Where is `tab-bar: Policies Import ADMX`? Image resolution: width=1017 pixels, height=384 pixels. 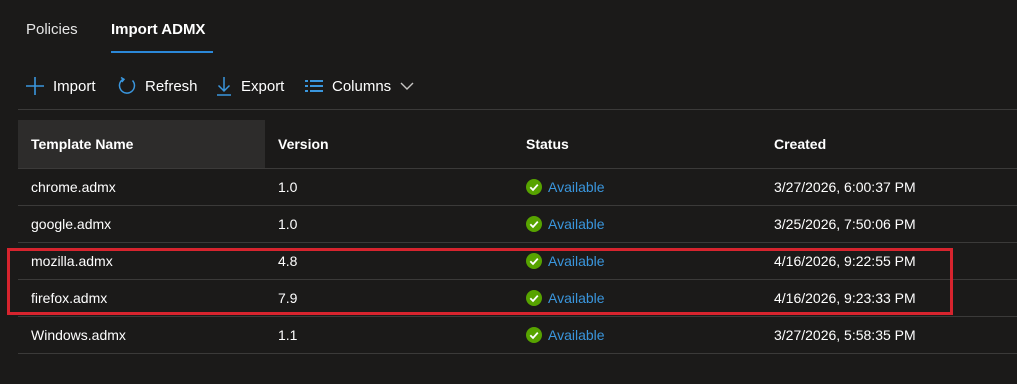
tab-bar: Policies Import ADMX is located at coordinates (508, 27).